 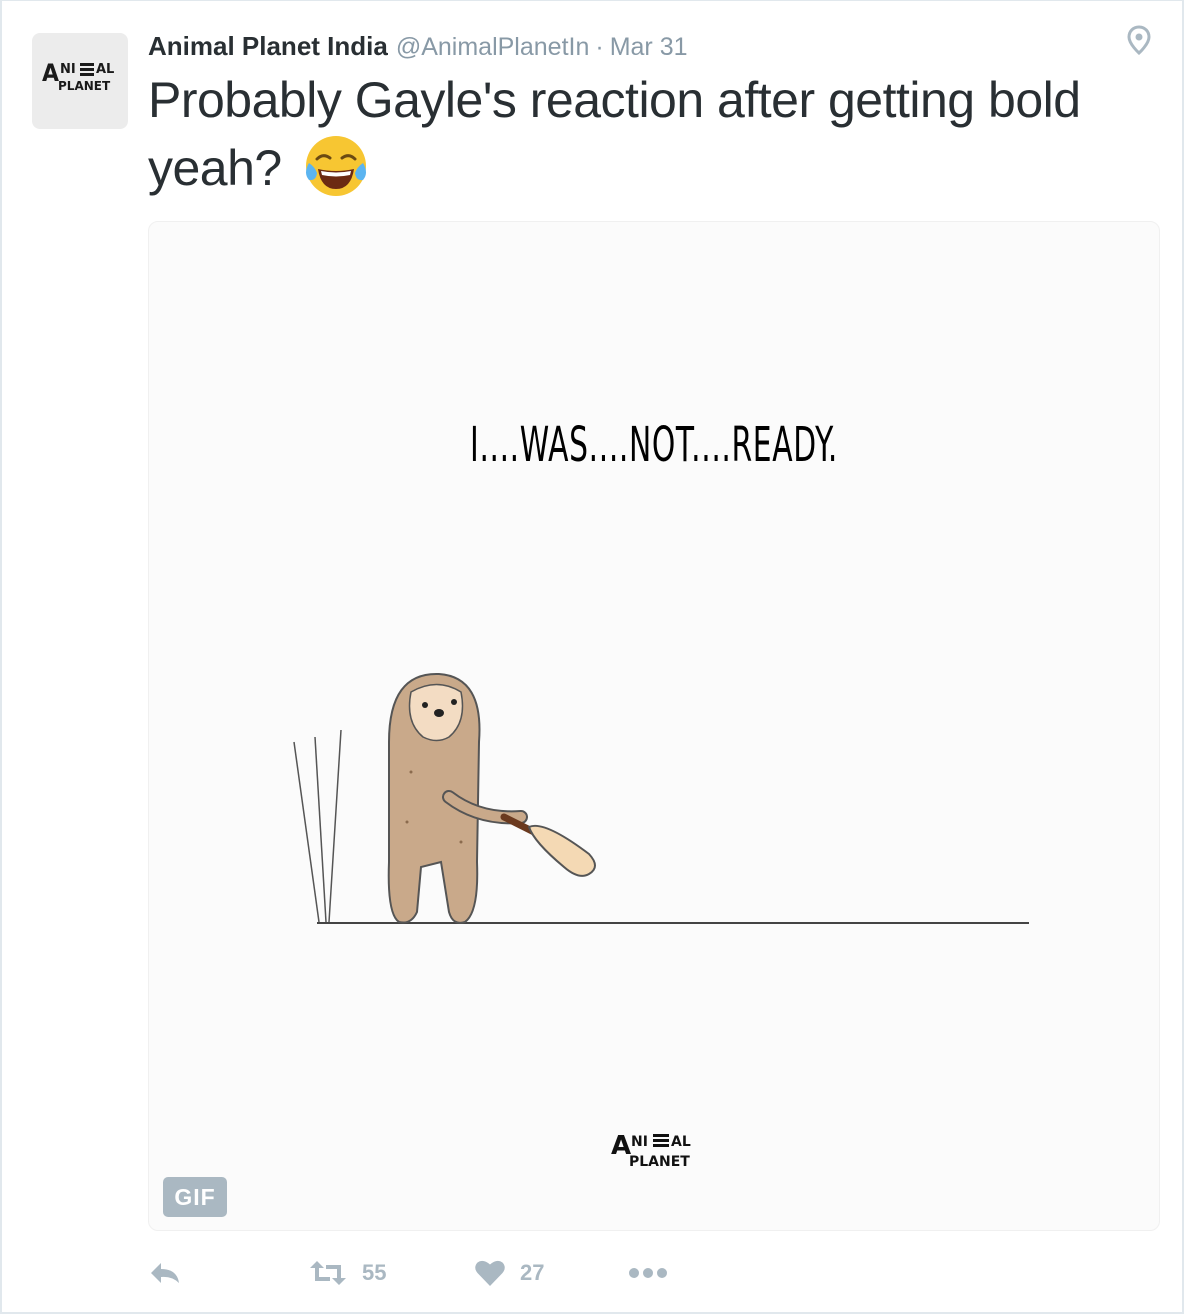 What do you see at coordinates (651, 1150) in the screenshot?
I see `animal-planet-watermark: A NI AL PLANET` at bounding box center [651, 1150].